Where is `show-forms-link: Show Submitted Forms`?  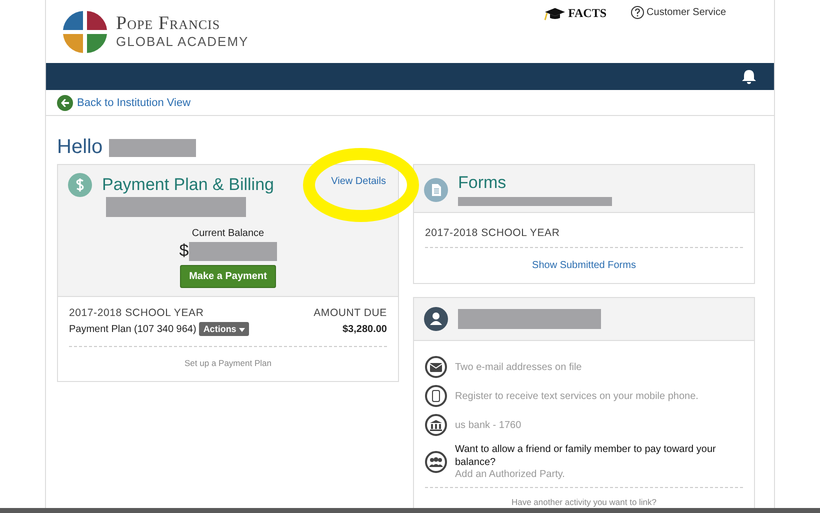
show-forms-link: Show Submitted Forms is located at coordinates (584, 265).